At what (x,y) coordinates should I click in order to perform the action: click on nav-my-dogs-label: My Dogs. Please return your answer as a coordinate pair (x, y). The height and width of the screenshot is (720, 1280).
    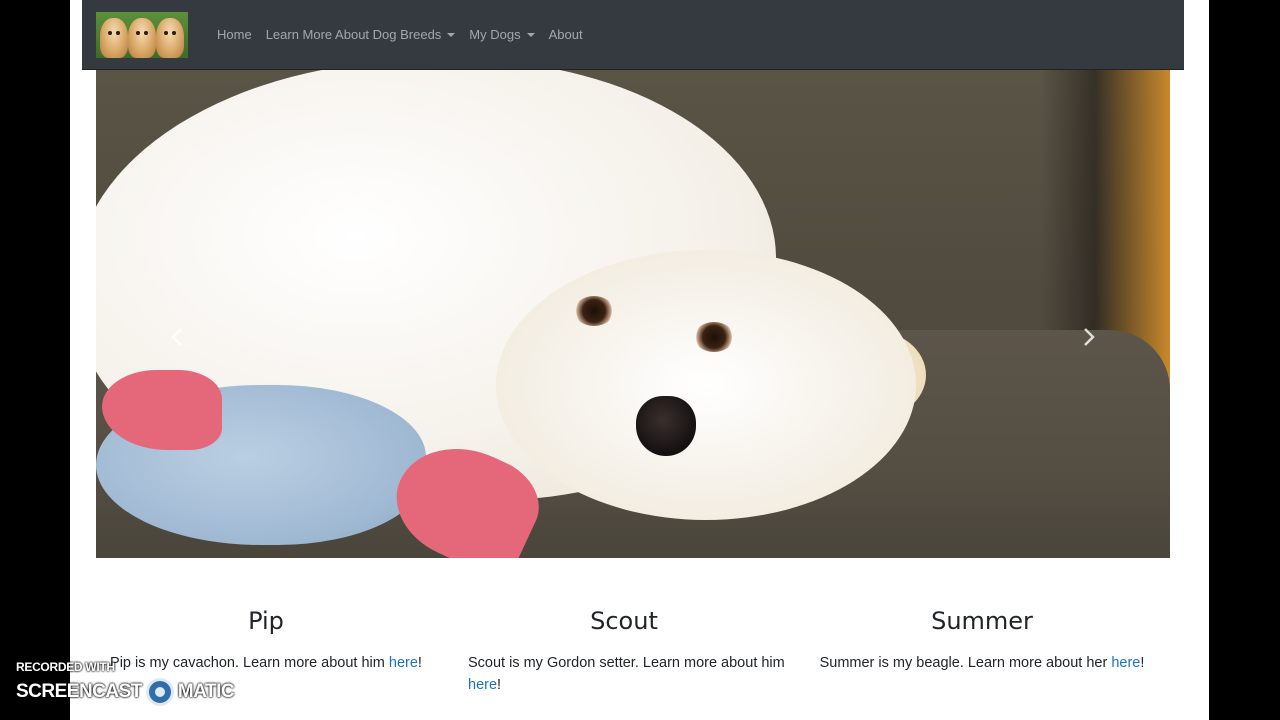
    Looking at the image, I should click on (495, 34).